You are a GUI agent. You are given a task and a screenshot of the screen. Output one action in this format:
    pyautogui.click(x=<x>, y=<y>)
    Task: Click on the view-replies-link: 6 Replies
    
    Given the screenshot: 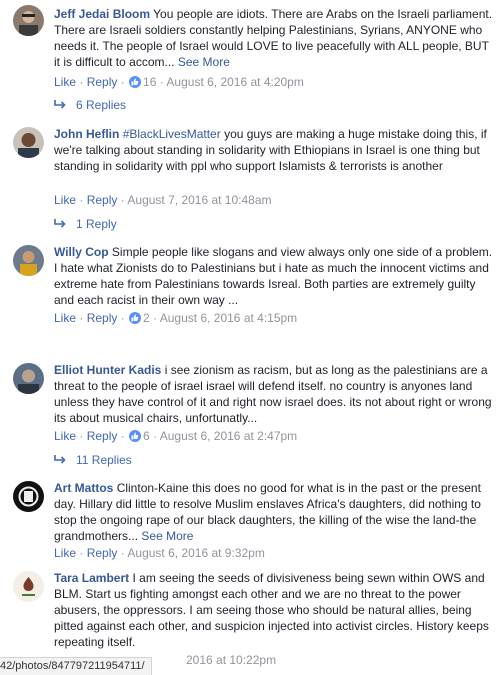 What is the action you would take?
    pyautogui.click(x=90, y=105)
    